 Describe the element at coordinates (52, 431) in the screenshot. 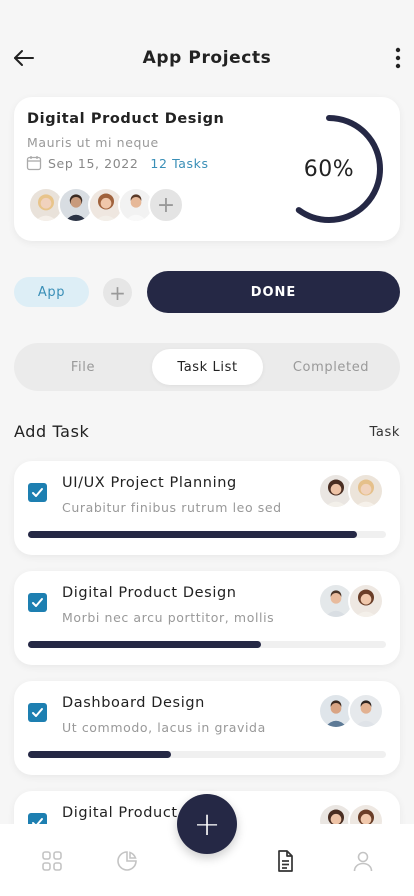

I see `section-title: Add Task` at that location.